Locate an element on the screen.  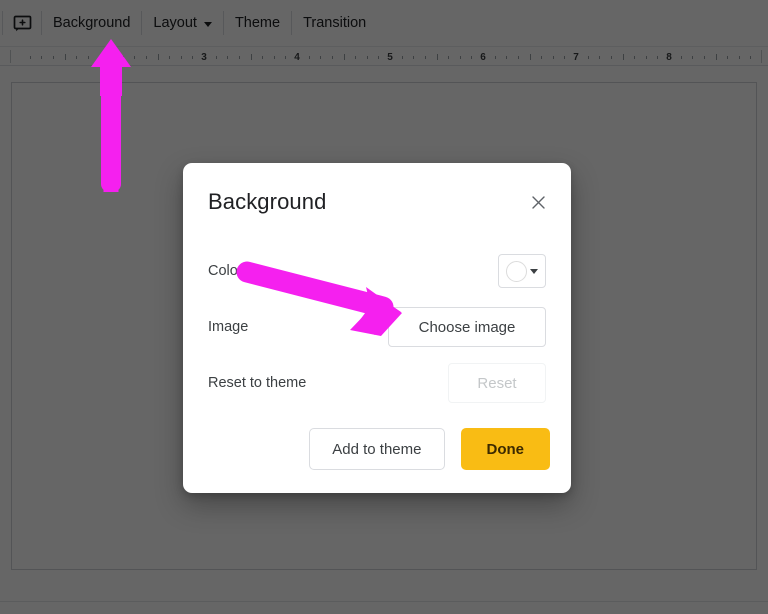
horizontal-ruler: 2 3 4 5 6 7 8 is located at coordinates (384, 56).